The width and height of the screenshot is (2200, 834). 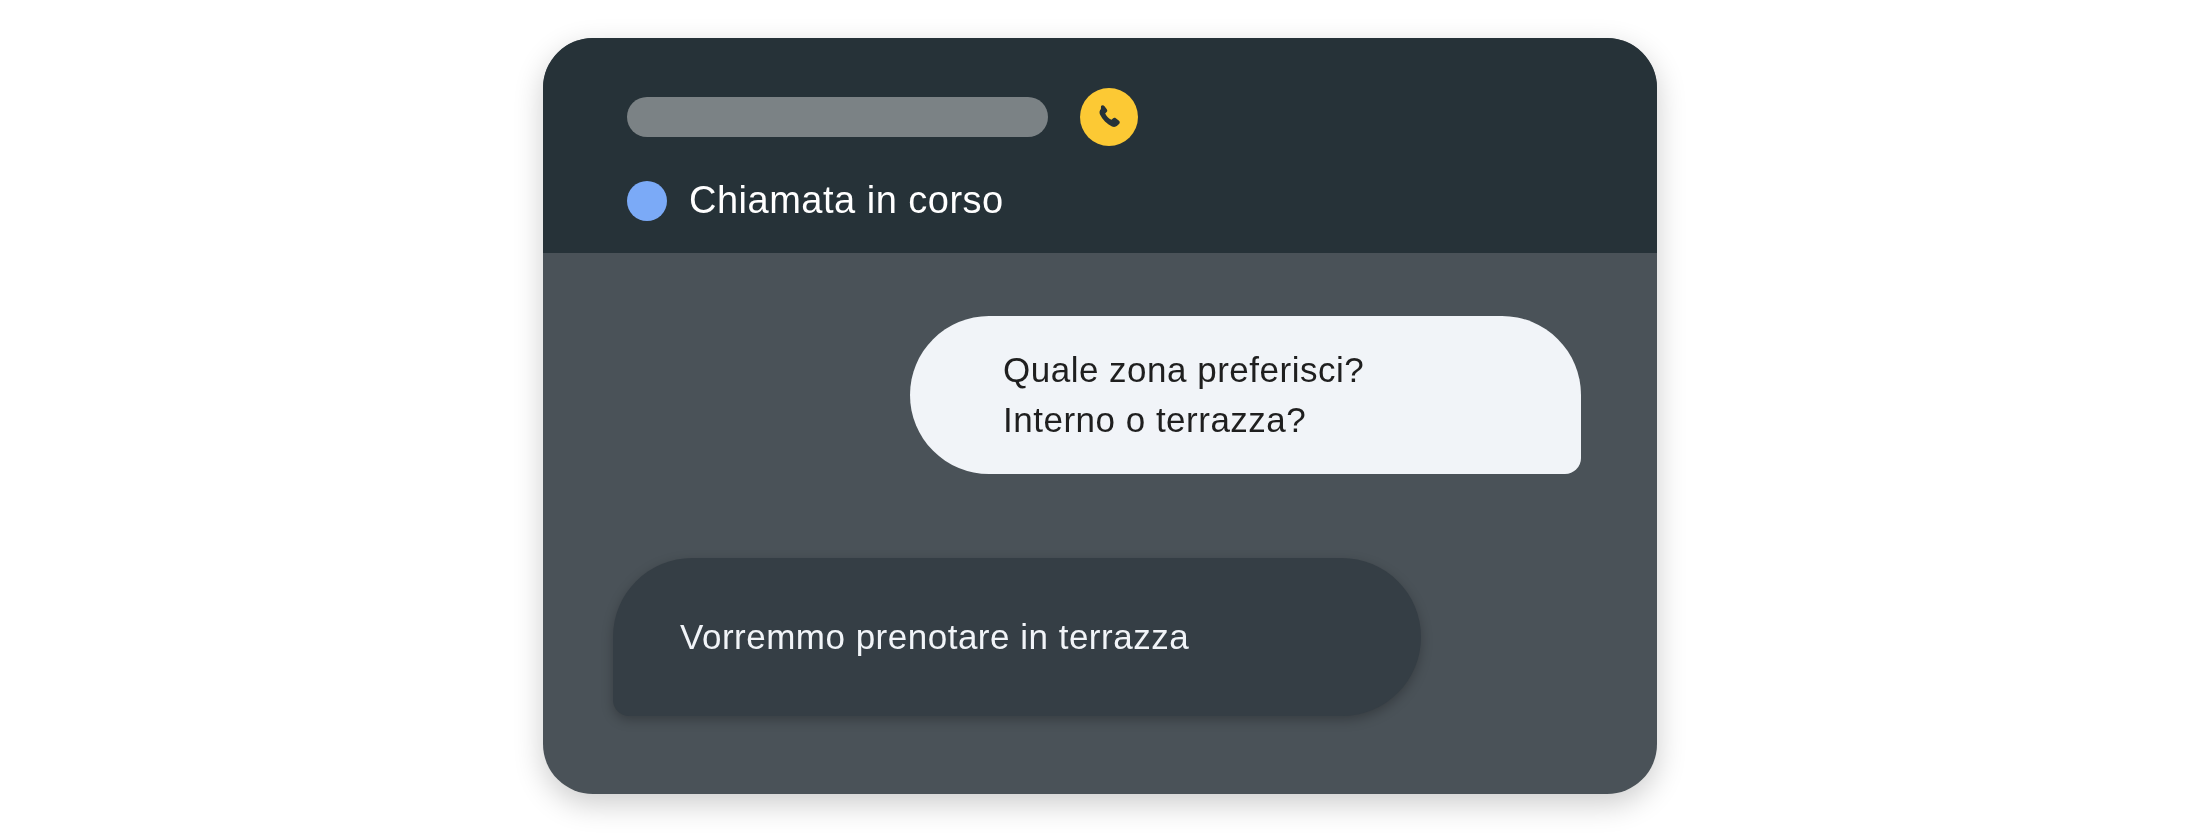 I want to click on message-text: Vorremmo prenotare in terrazza, so click(x=935, y=637).